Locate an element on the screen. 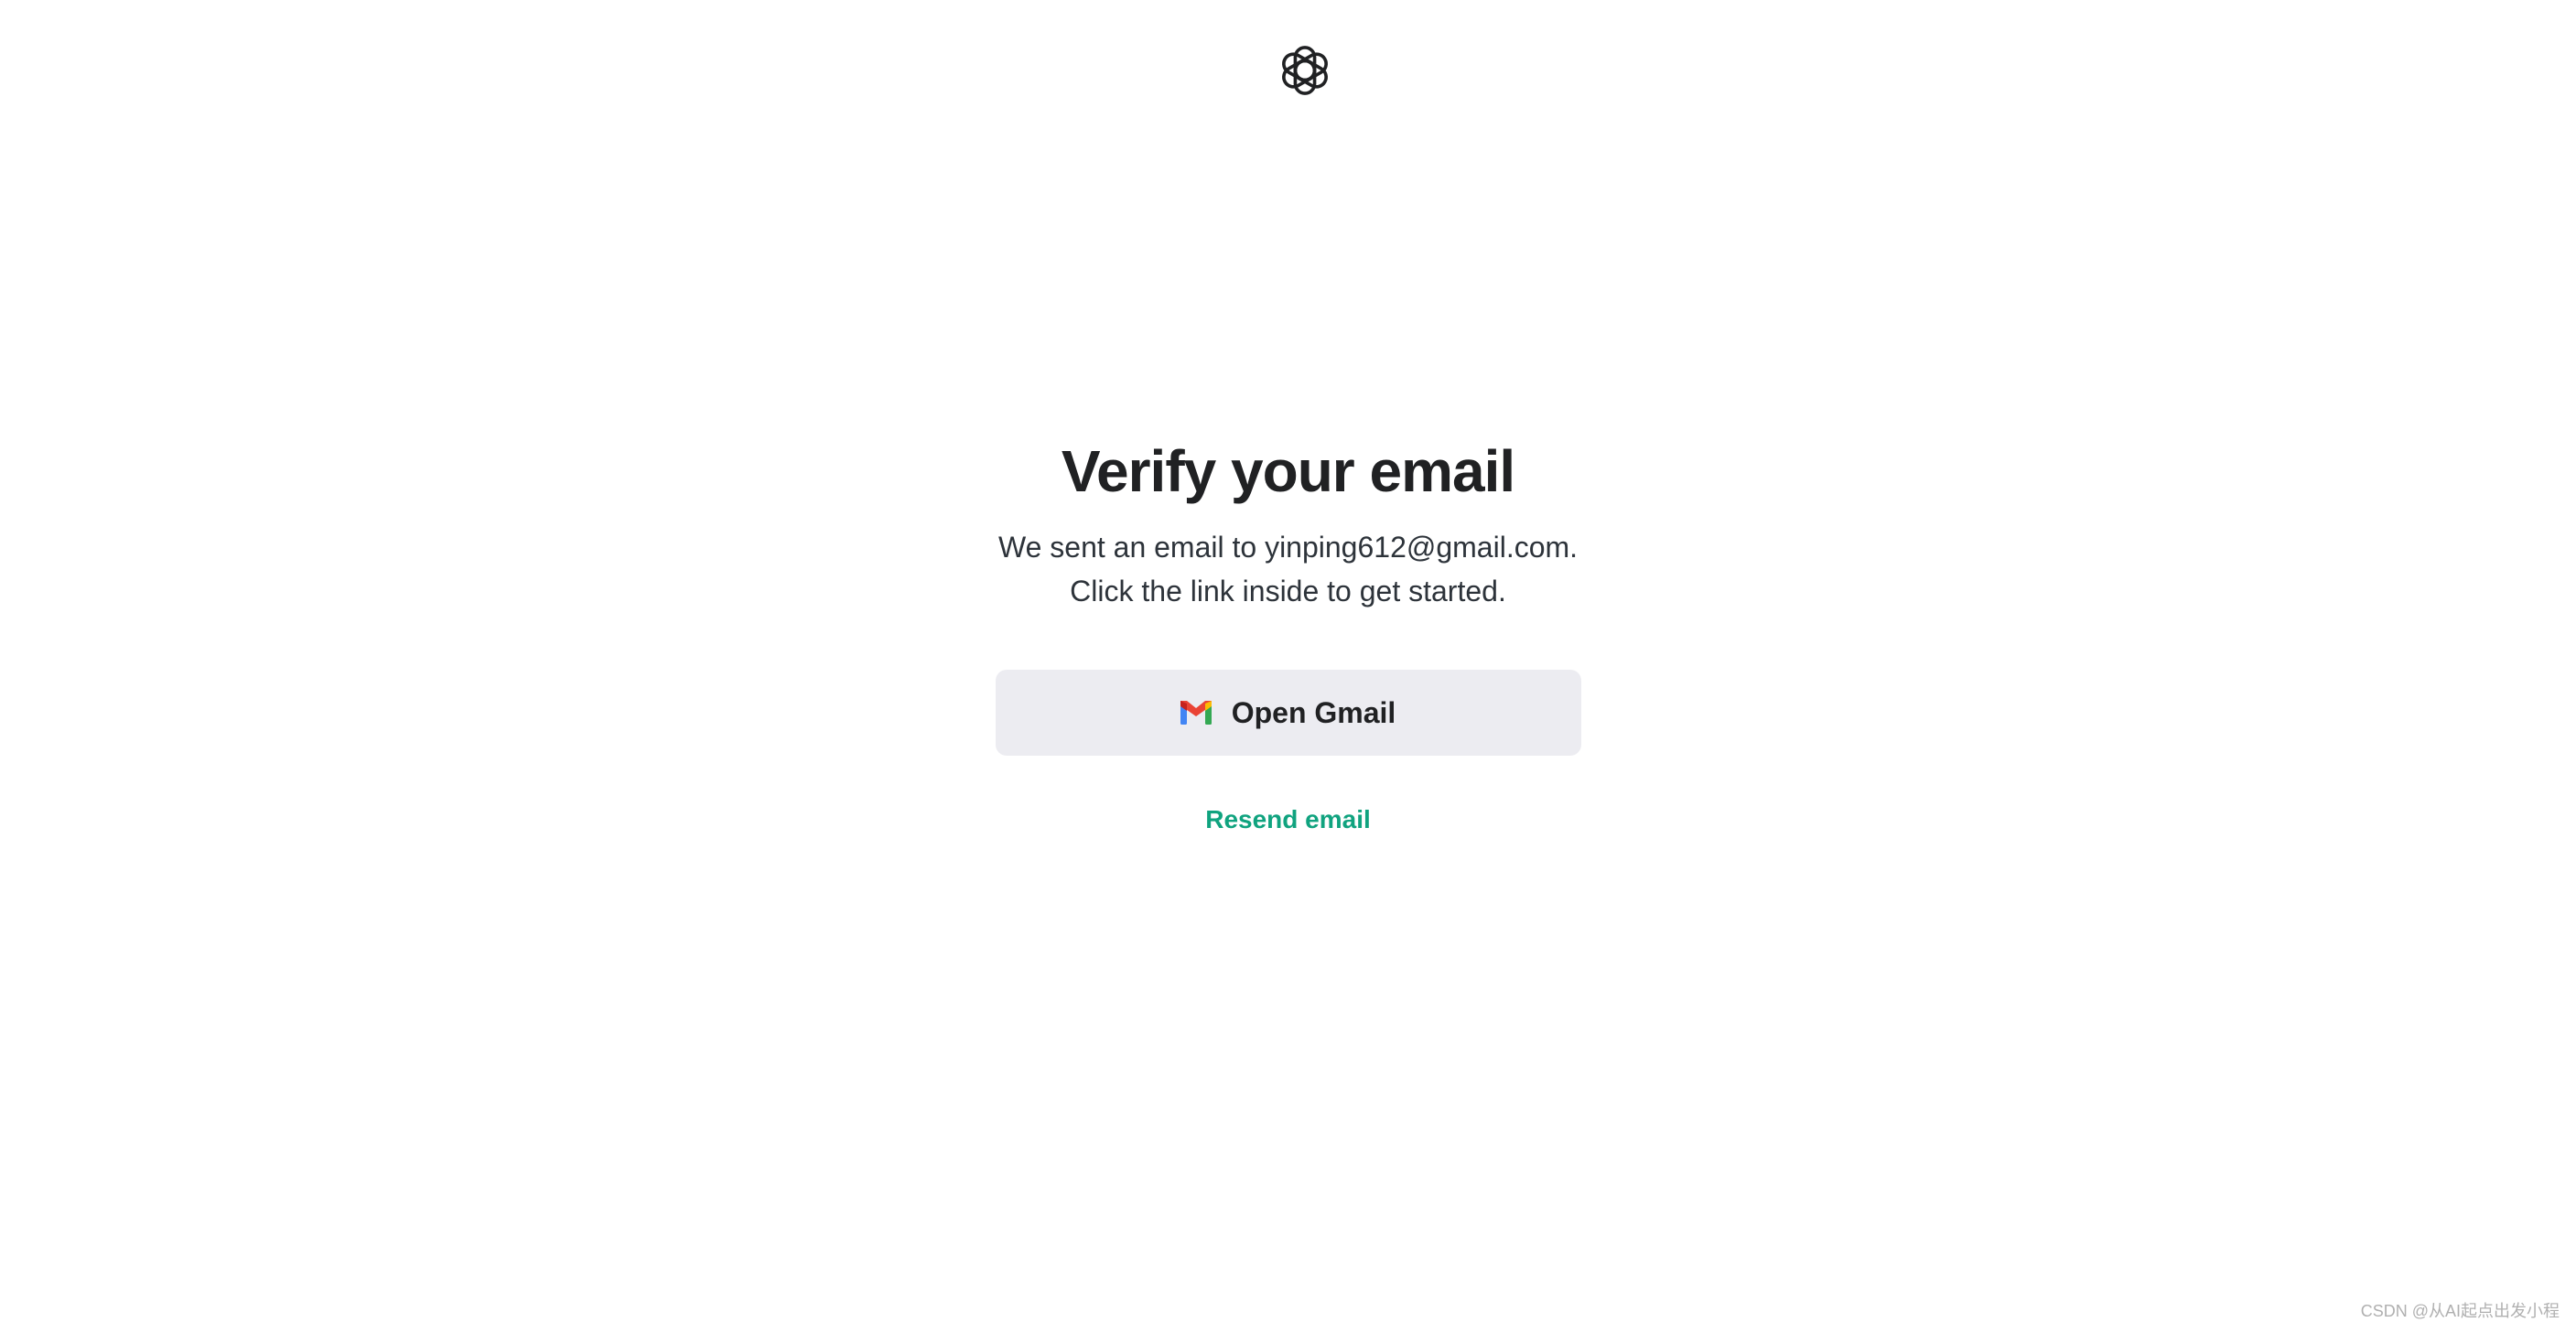  page-title: Verify your email is located at coordinates (1288, 471).